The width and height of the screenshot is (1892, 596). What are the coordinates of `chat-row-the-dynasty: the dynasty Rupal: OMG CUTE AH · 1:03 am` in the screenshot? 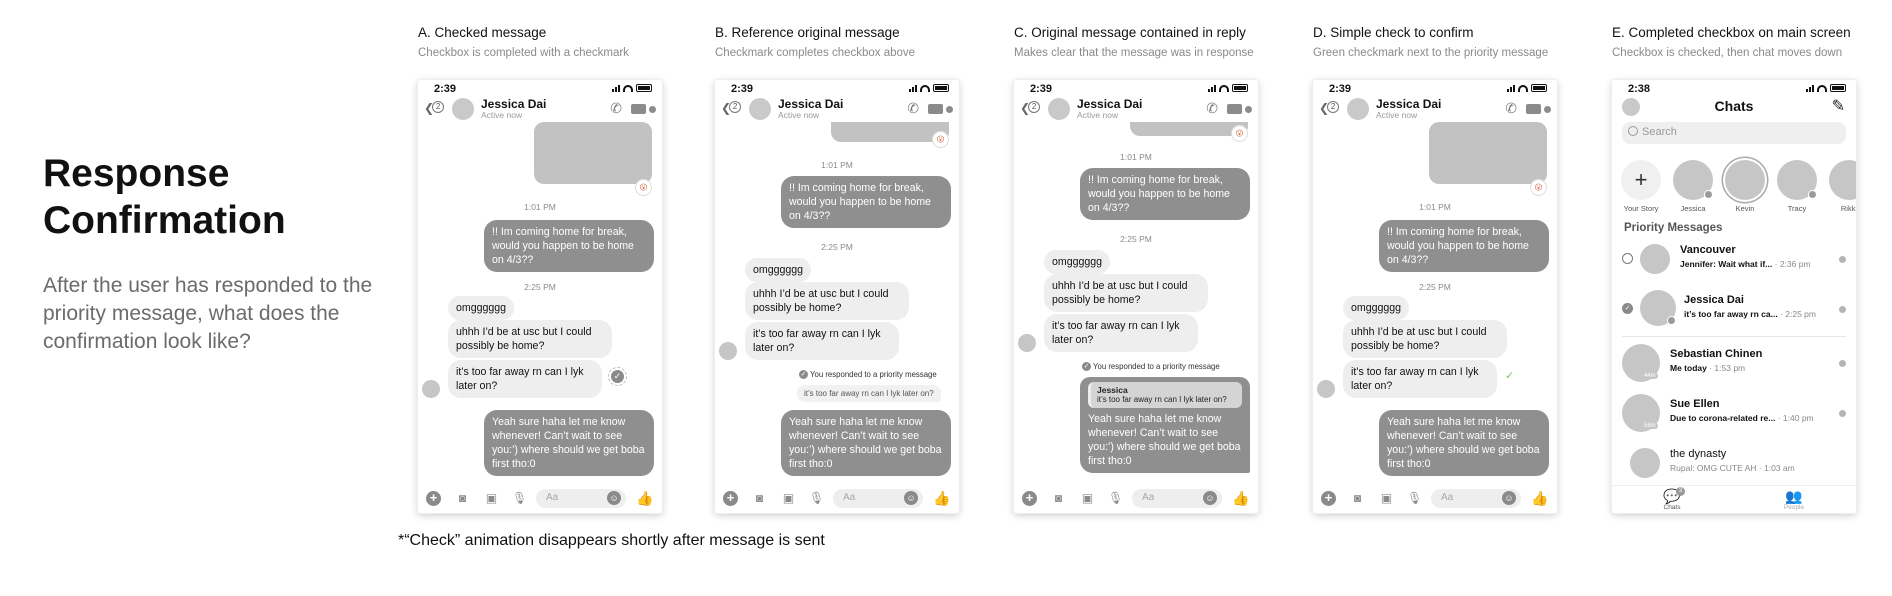 It's located at (1734, 464).